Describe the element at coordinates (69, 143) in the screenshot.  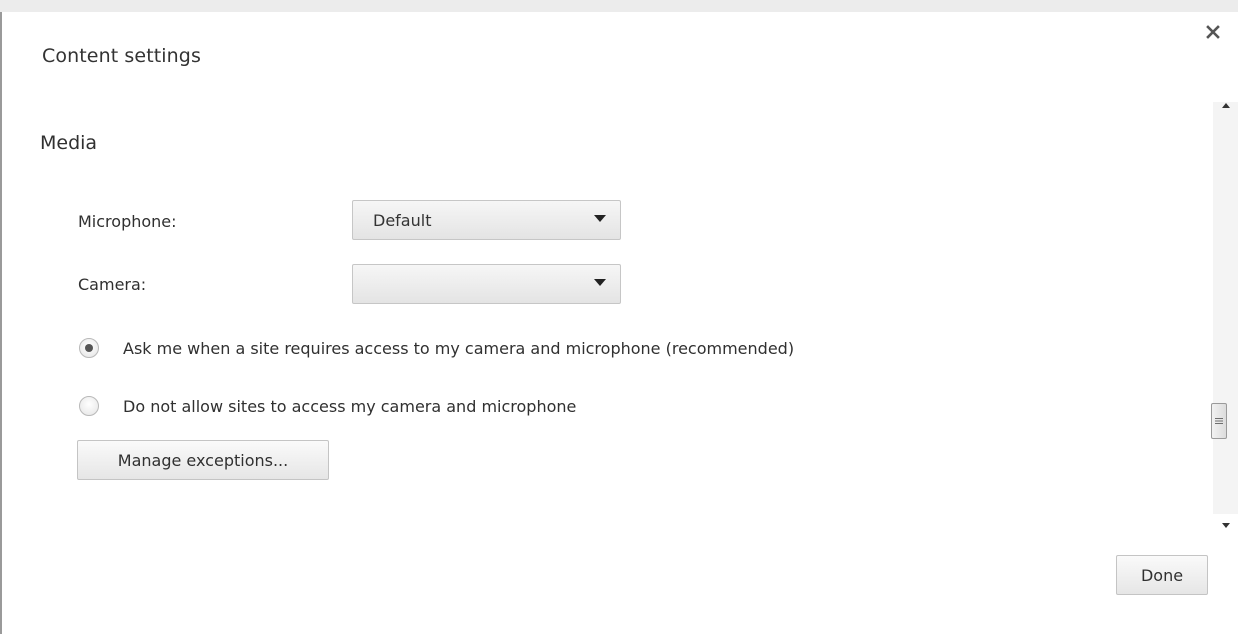
I see `media-heading: Media` at that location.